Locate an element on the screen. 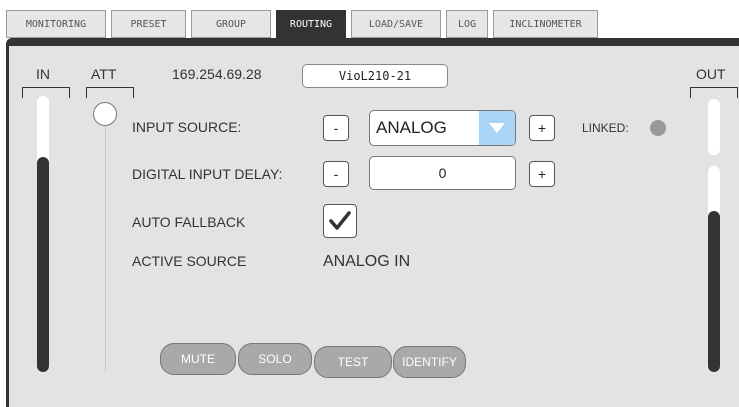 The image size is (739, 407). out-level-fill is located at coordinates (714, 291).